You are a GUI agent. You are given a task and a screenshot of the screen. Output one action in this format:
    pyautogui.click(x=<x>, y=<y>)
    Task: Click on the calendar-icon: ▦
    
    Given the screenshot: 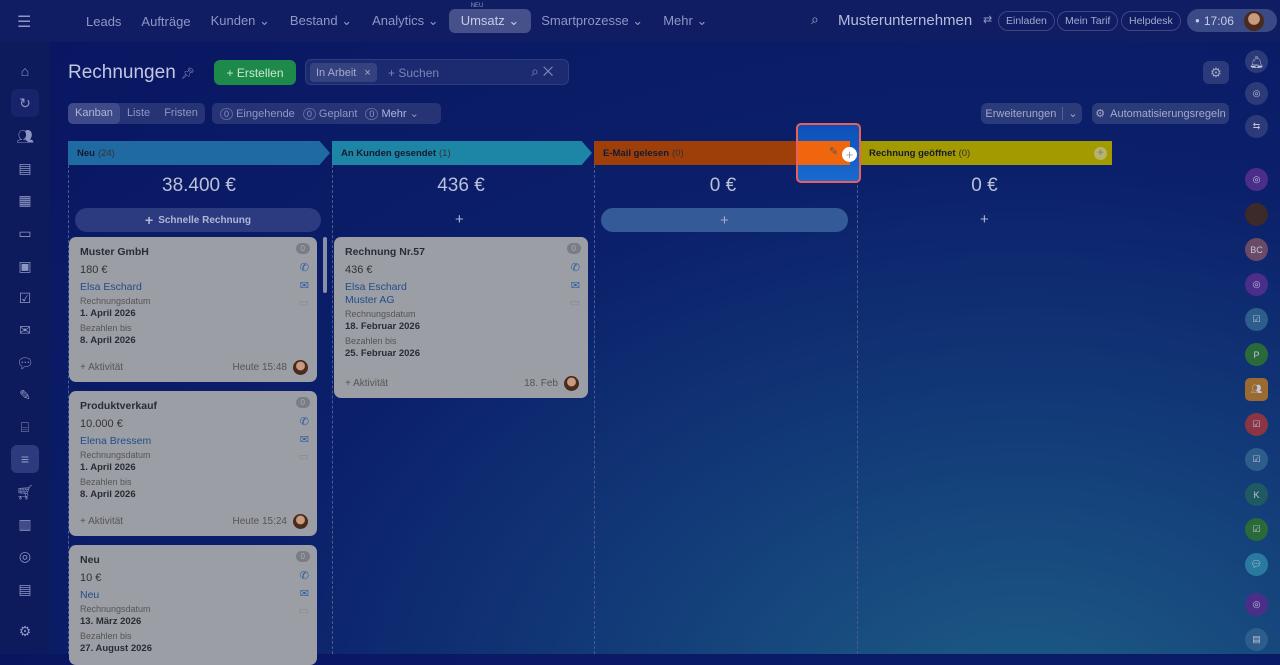 What is the action you would take?
    pyautogui.click(x=25, y=200)
    